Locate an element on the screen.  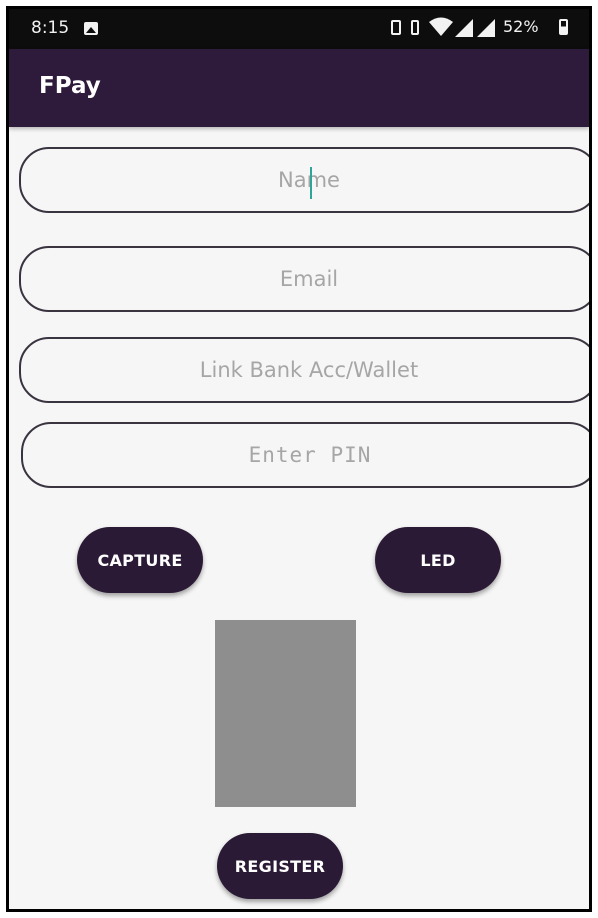
name-field is located at coordinates (304, 180).